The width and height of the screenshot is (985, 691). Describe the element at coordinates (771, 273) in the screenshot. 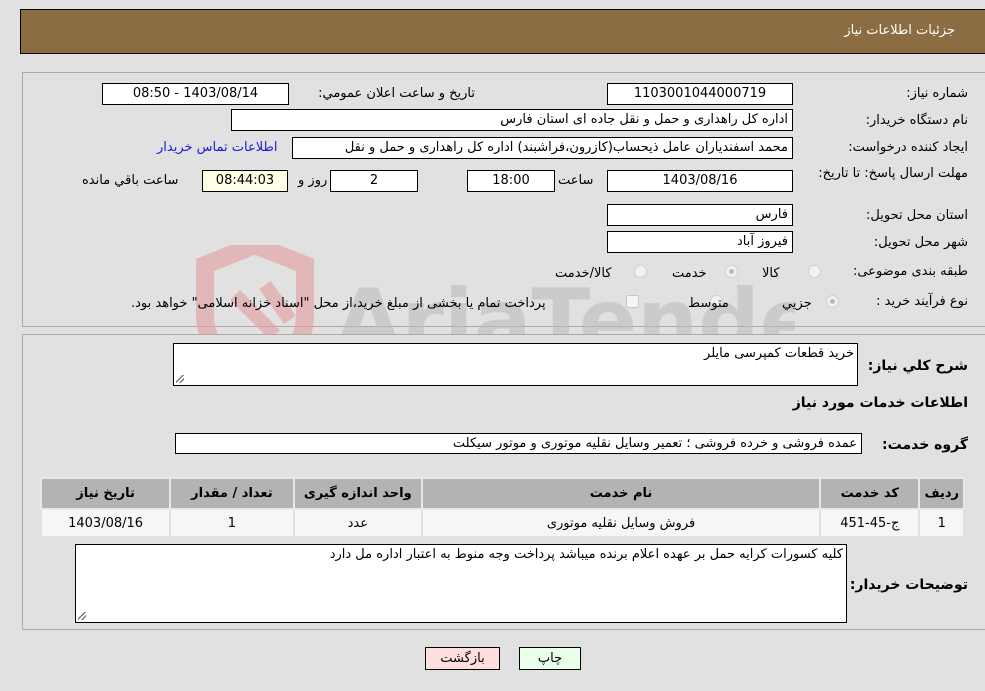

I see `category-option-goods: کالا` at that location.